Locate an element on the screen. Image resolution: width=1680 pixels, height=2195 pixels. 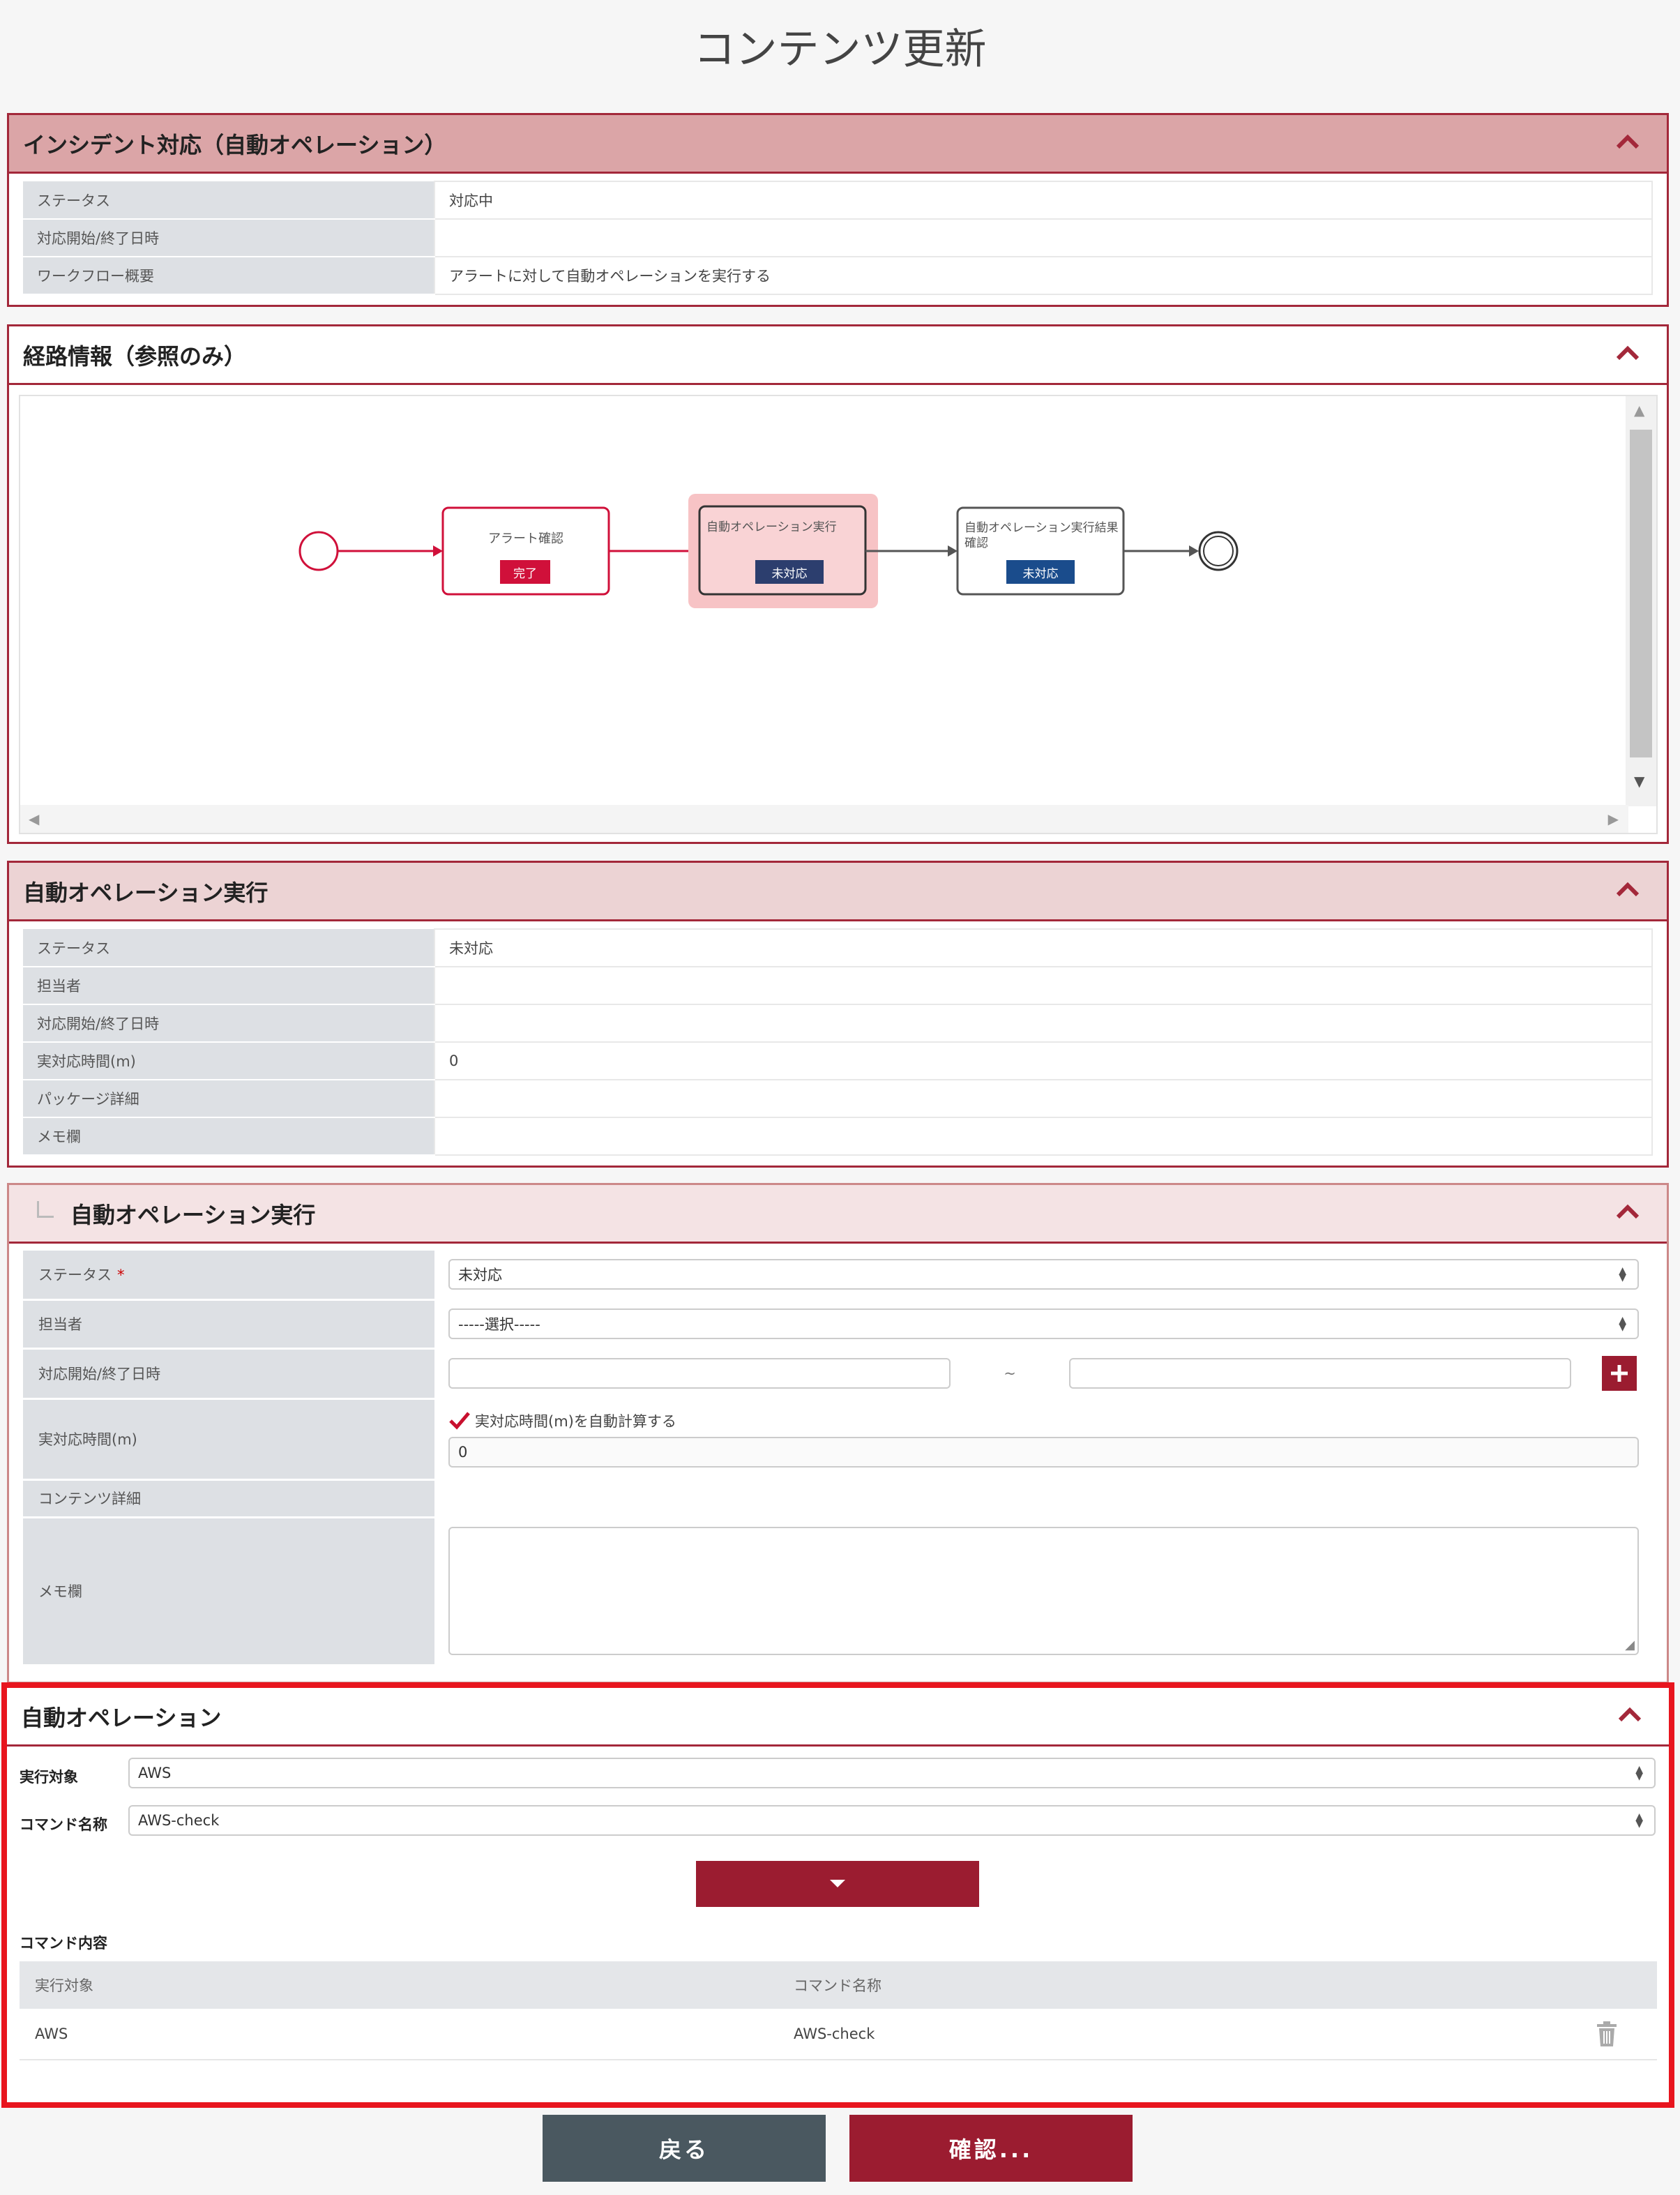
table-row: ステータス 未対応 is located at coordinates (838, 947).